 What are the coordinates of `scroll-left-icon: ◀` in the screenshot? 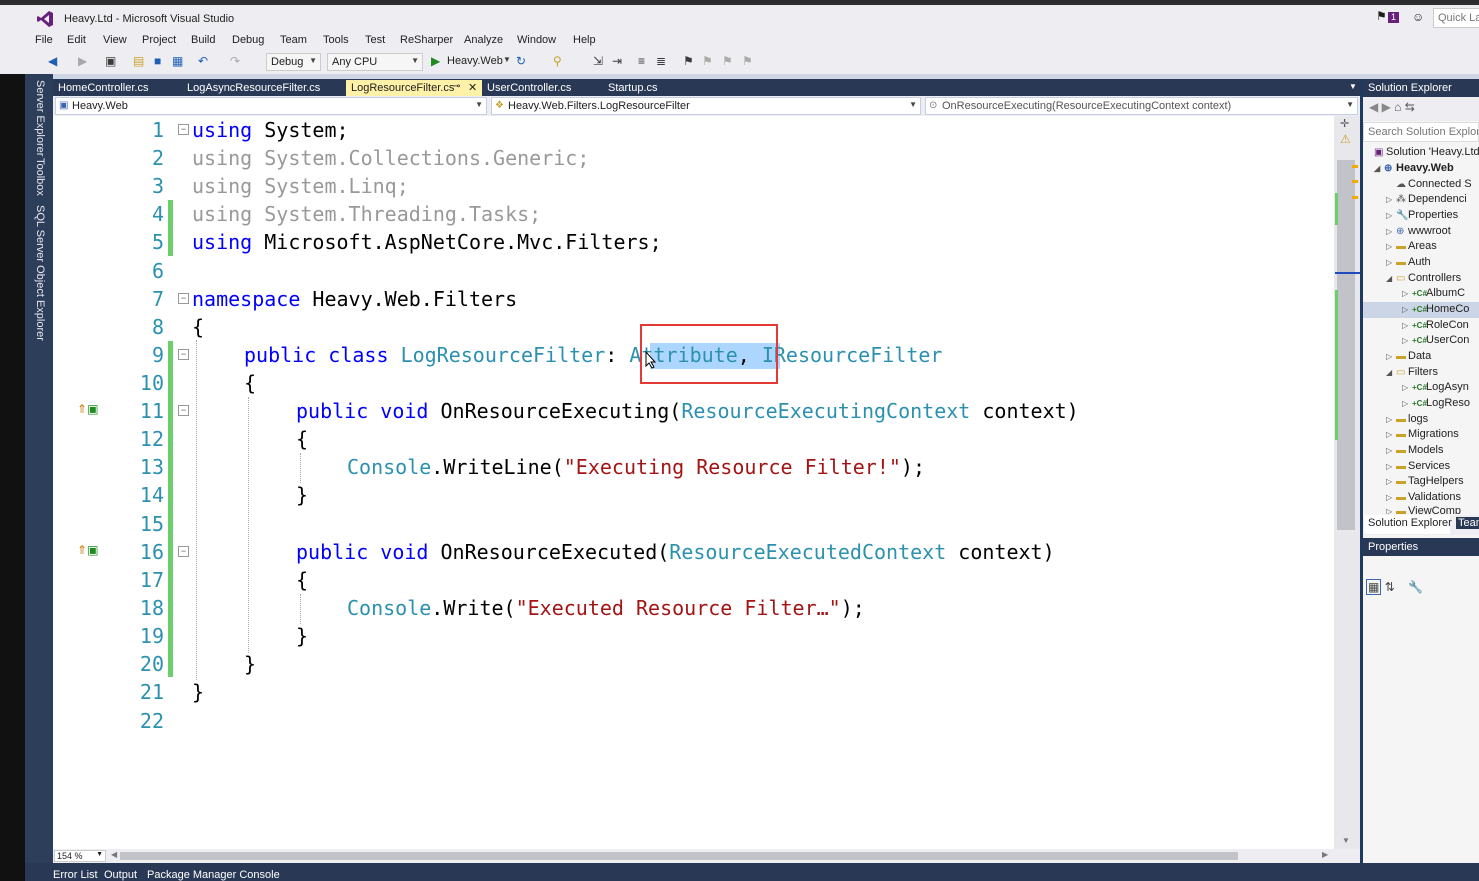 It's located at (114, 854).